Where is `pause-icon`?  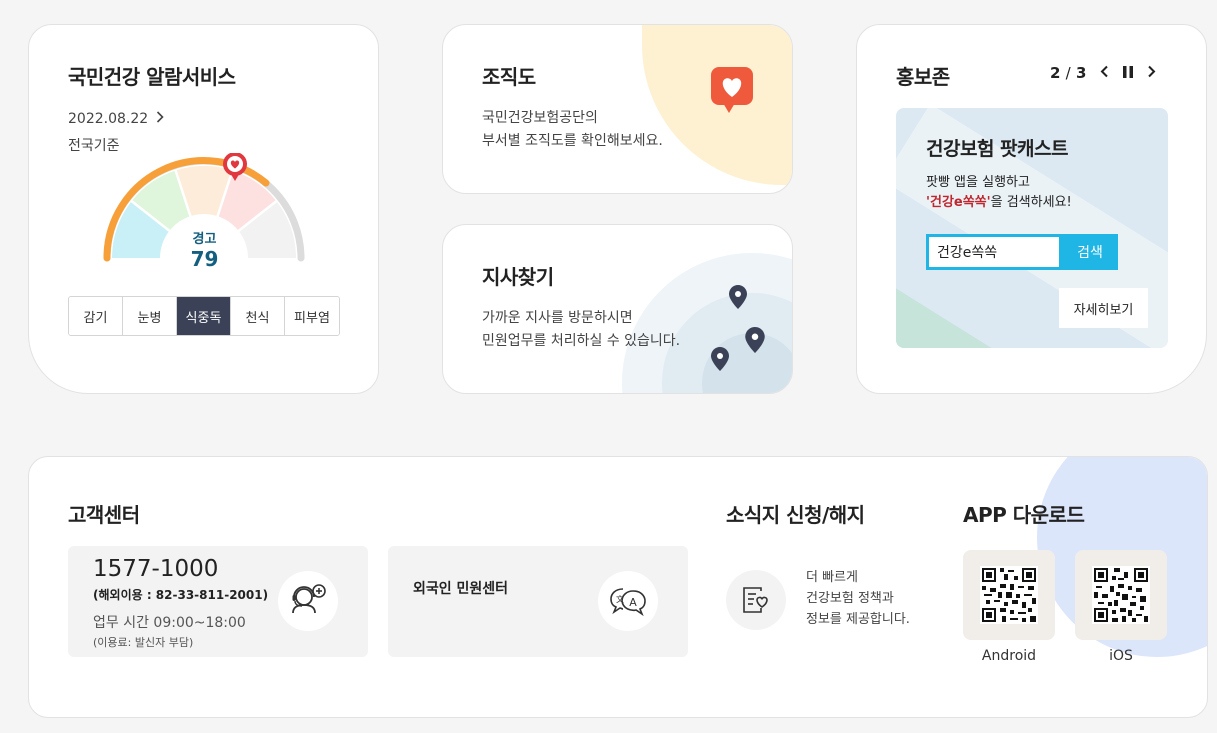
pause-icon is located at coordinates (1128, 72).